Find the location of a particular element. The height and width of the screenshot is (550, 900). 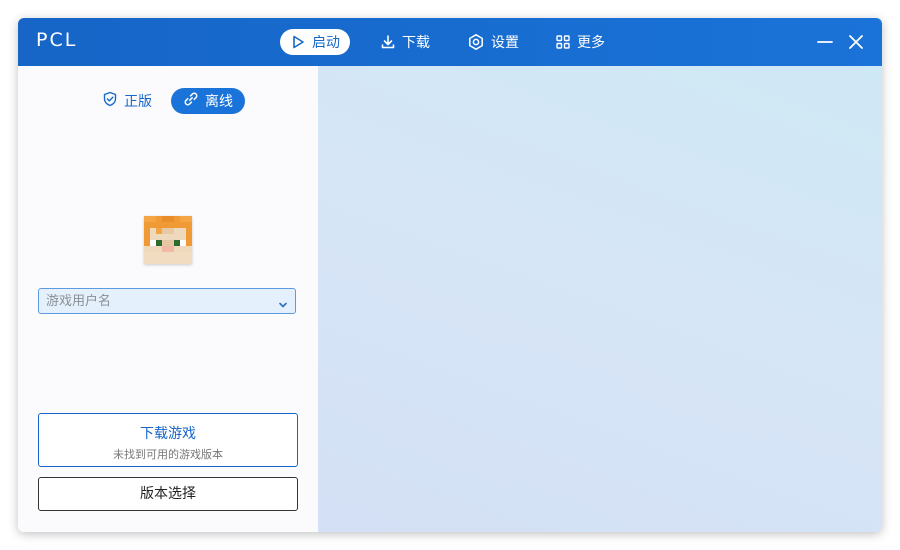

grid-icon is located at coordinates (563, 42).